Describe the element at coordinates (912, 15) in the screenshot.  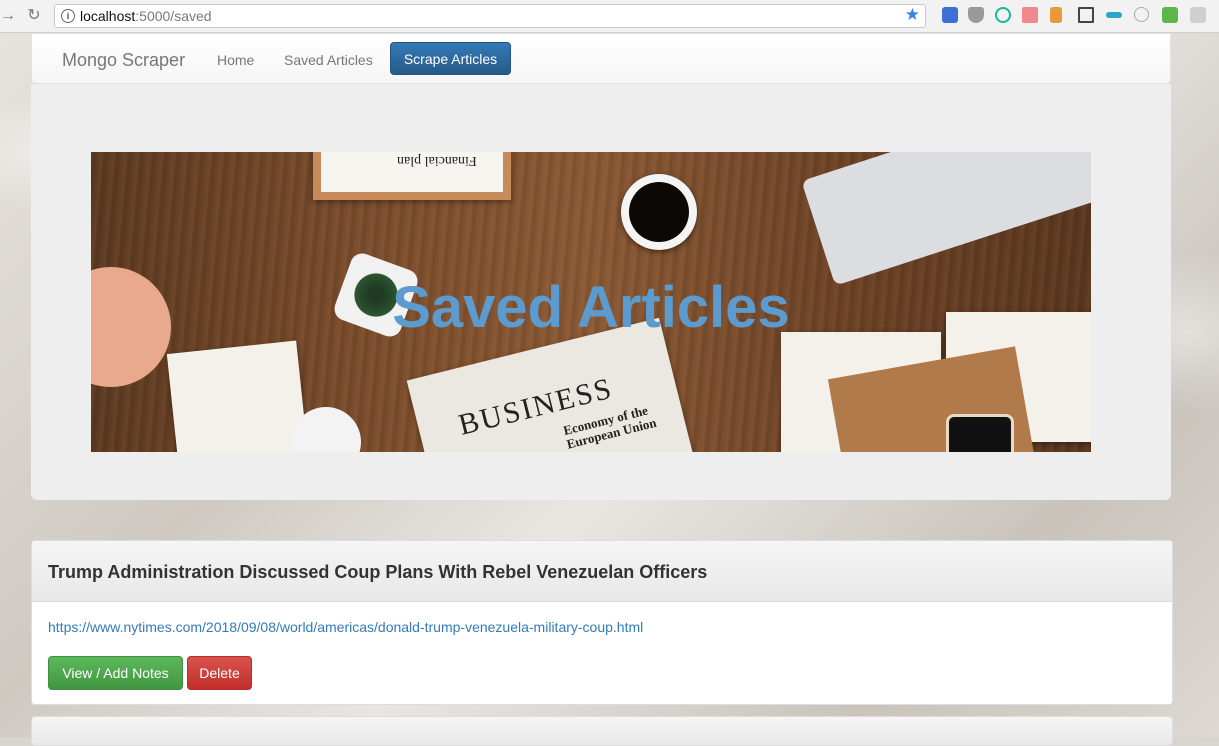
I see `bookmark-star-icon: ★` at that location.